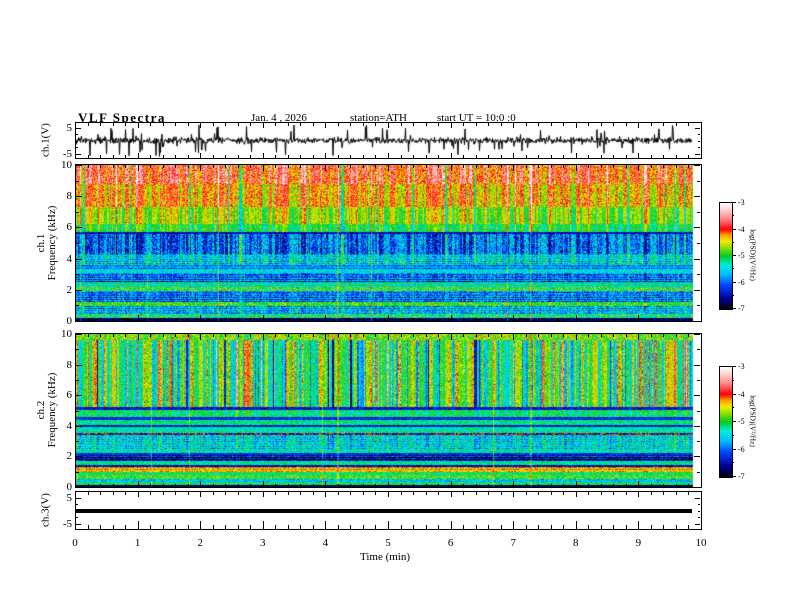  Describe the element at coordinates (69, 127) in the screenshot. I see `y-tick-label: 5` at that location.